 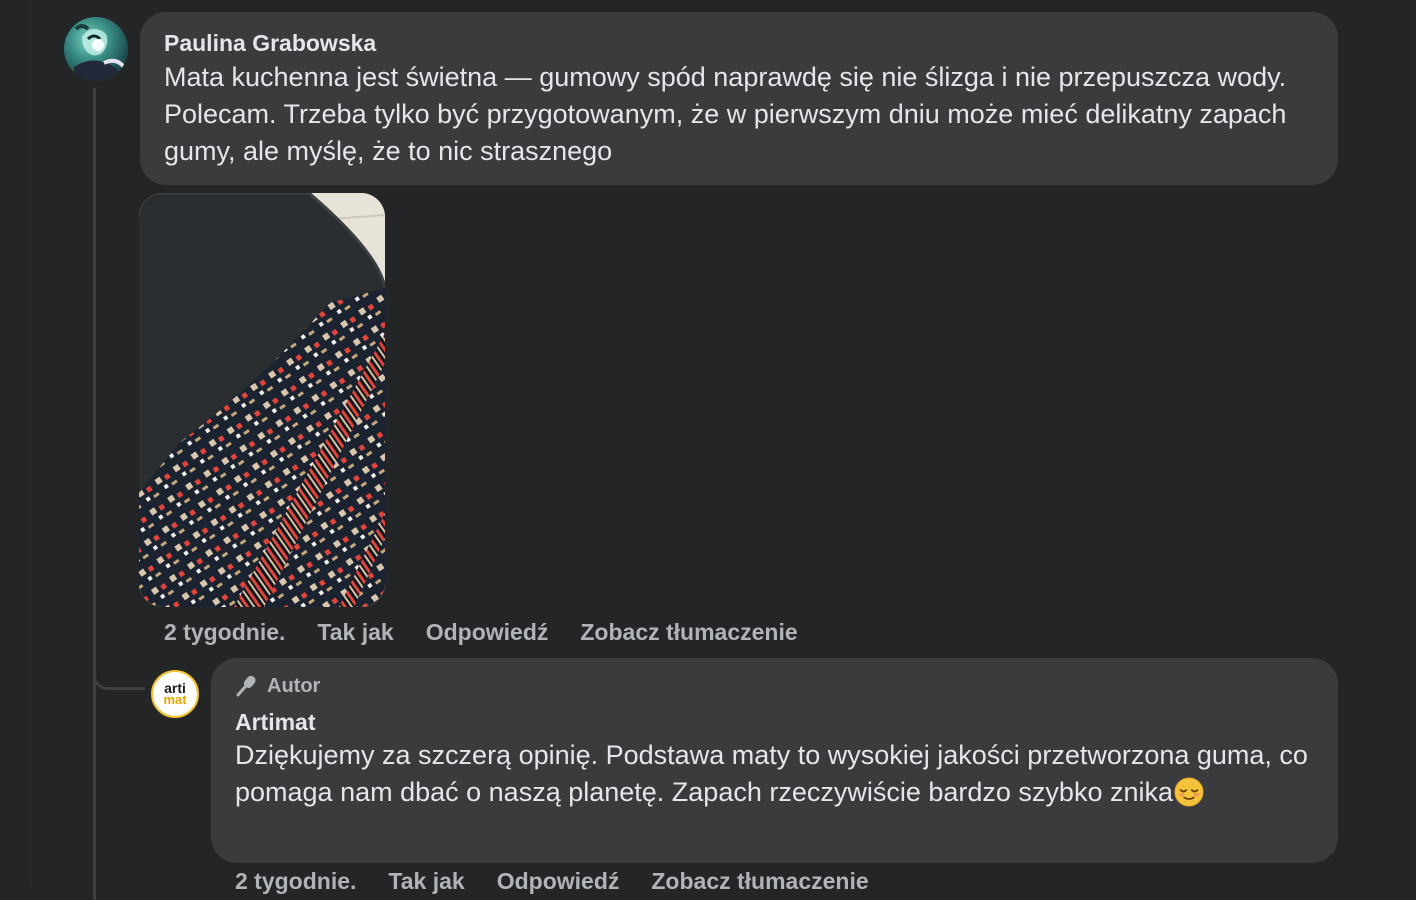 I want to click on reply-like-button: Tak jak, so click(x=426, y=881).